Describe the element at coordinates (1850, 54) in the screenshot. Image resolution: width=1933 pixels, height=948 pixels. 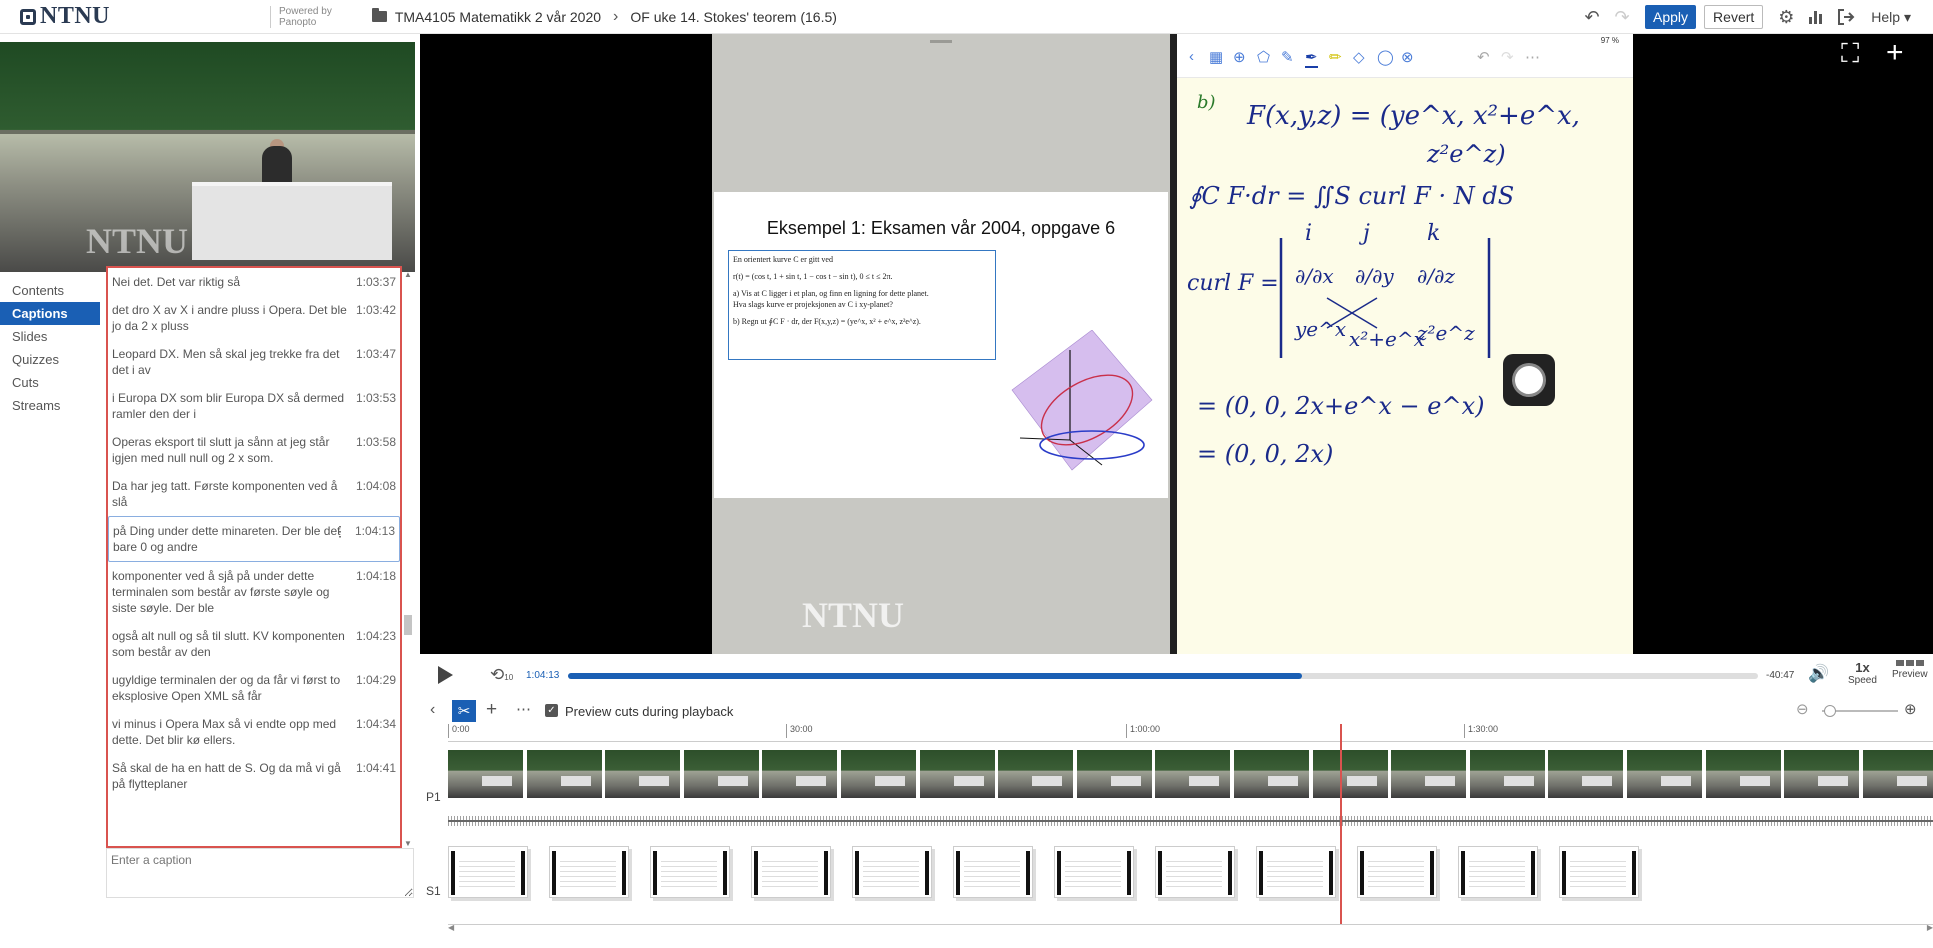
I see `fullscreen-icon: ⛶` at that location.